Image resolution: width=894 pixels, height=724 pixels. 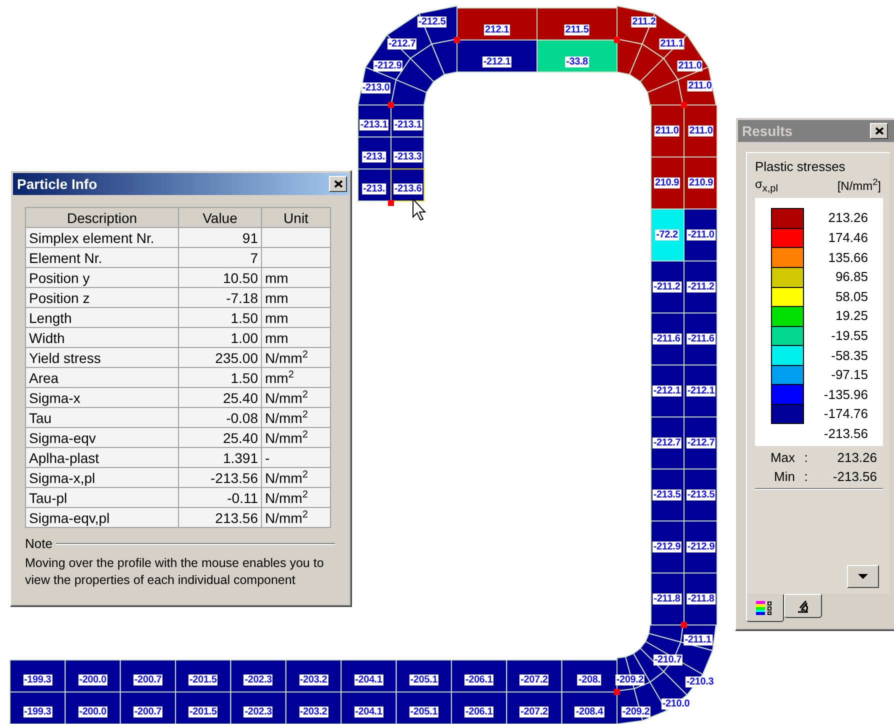 I want to click on table-cell: 10.50, so click(x=220, y=278).